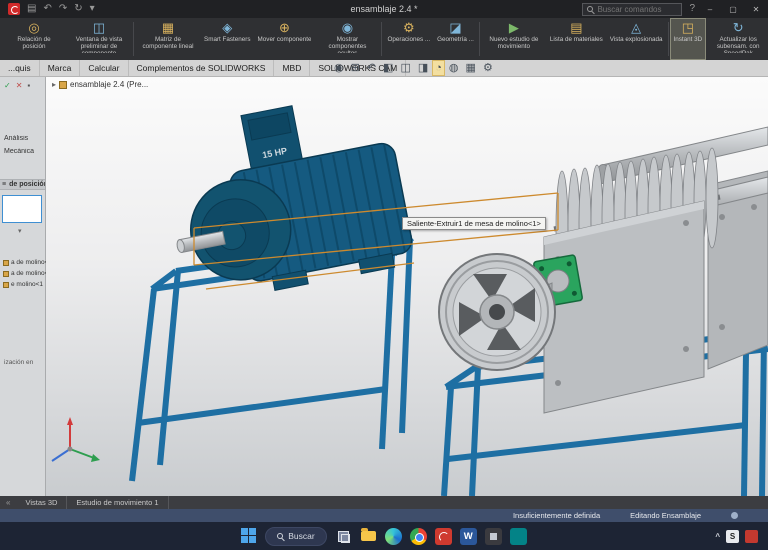 This screenshot has width=768, height=550. Describe the element at coordinates (493, 536) in the screenshot. I see `app-icon-dark` at that location.